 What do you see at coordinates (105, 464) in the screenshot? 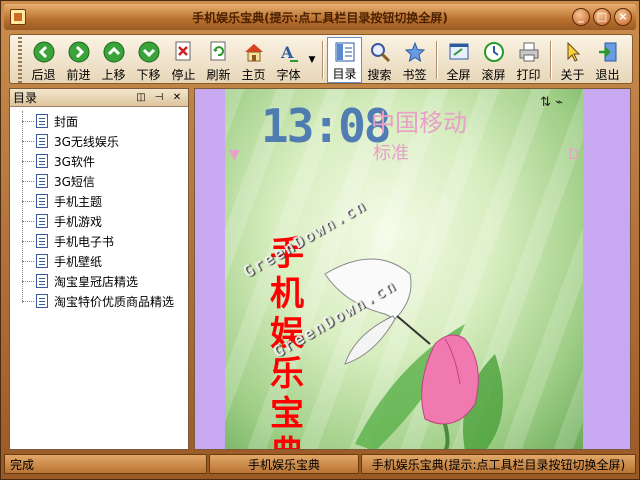
I see `status-state: 完成` at bounding box center [105, 464].